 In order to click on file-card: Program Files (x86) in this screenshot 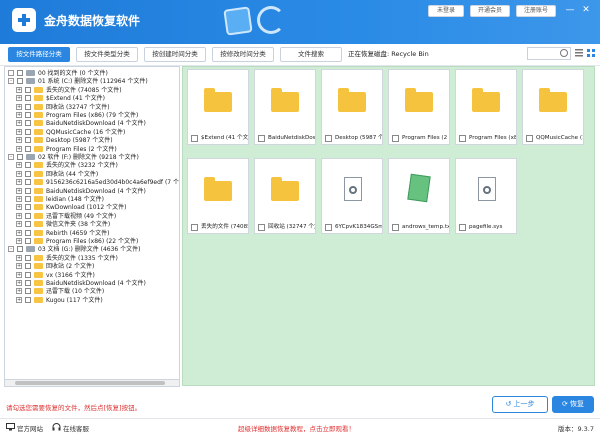, I will do `click(486, 107)`.